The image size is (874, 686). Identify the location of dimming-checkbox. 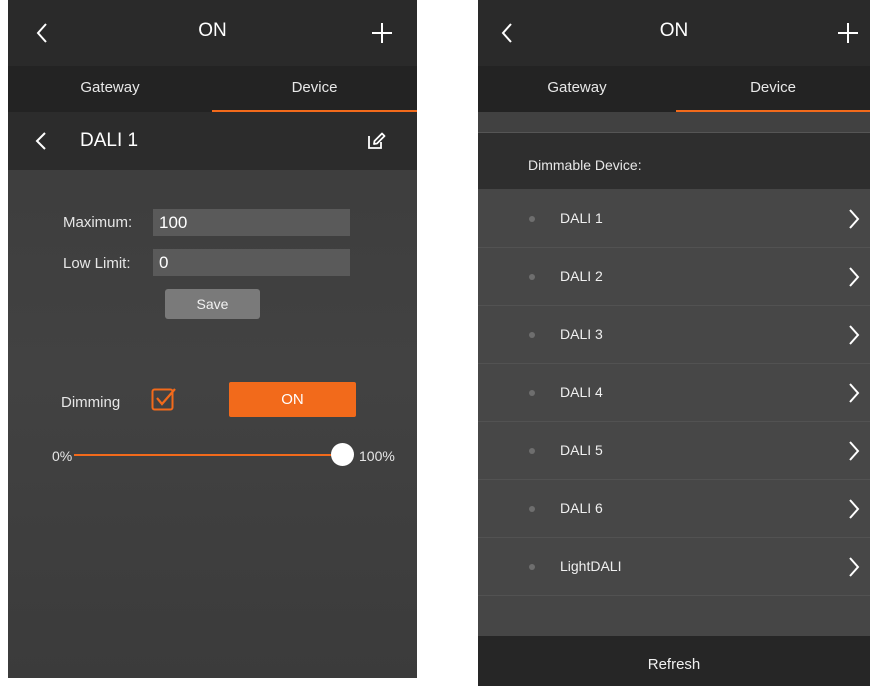
(164, 399).